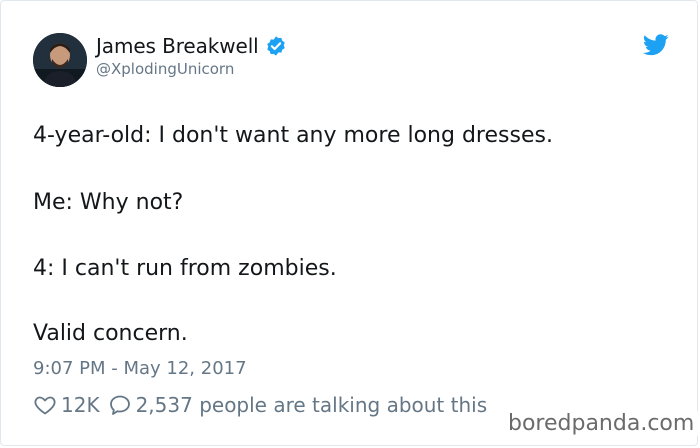 The image size is (700, 448). I want to click on conversation-link: 2,537 people are talking about this, so click(298, 405).